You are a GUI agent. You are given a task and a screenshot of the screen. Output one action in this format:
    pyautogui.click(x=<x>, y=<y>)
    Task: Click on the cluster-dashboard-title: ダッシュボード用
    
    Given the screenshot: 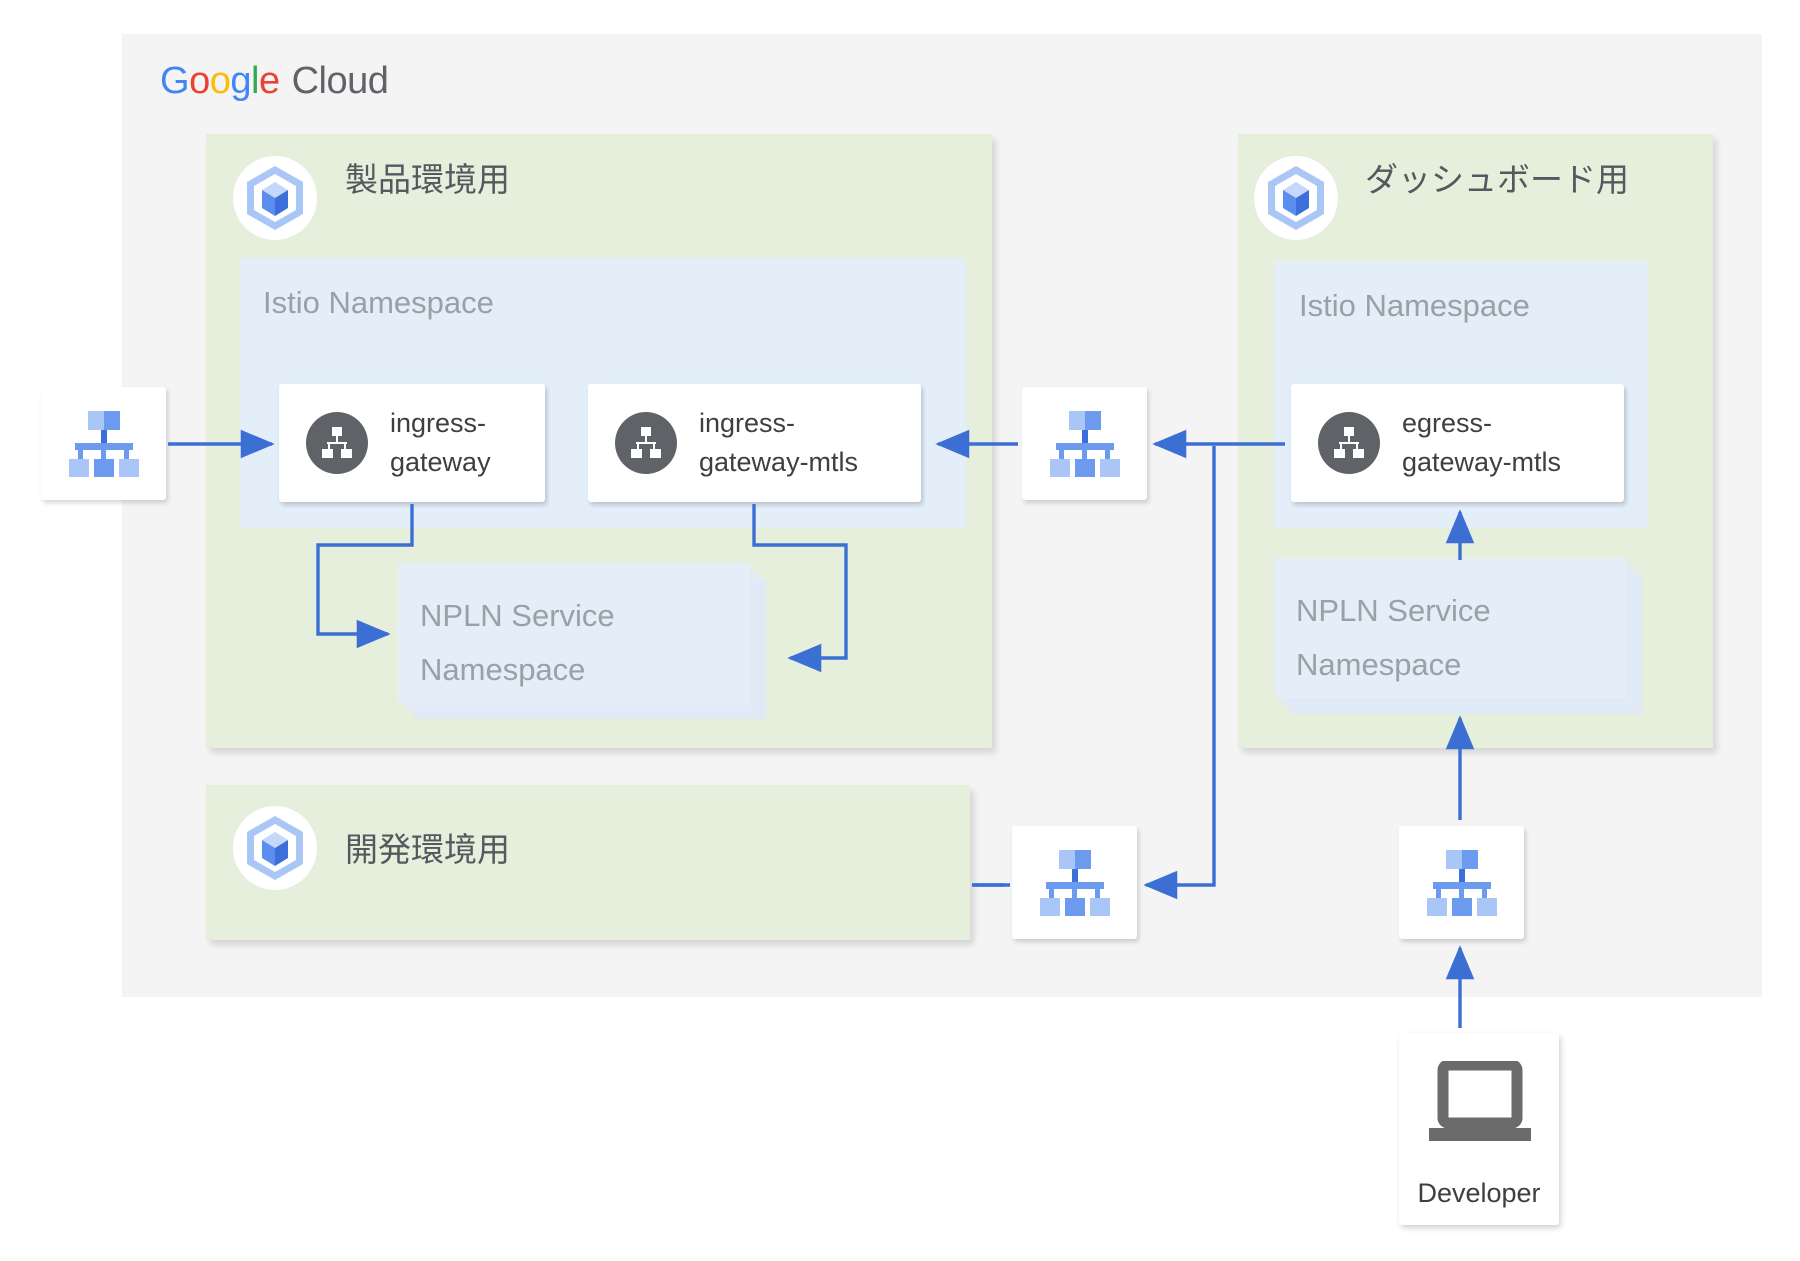 What is the action you would take?
    pyautogui.click(x=1497, y=179)
    